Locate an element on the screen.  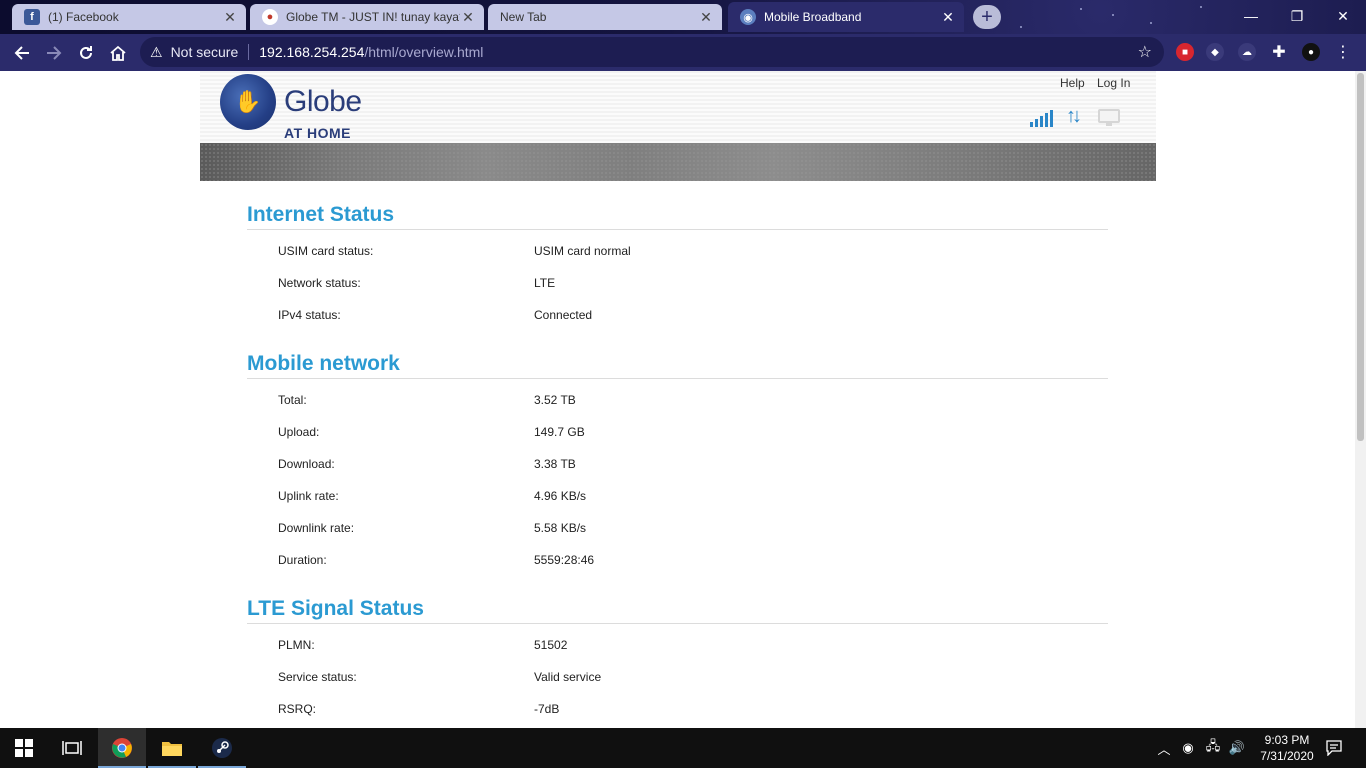
tab-title: Mobile Broadband is located at coordinates (813, 17).